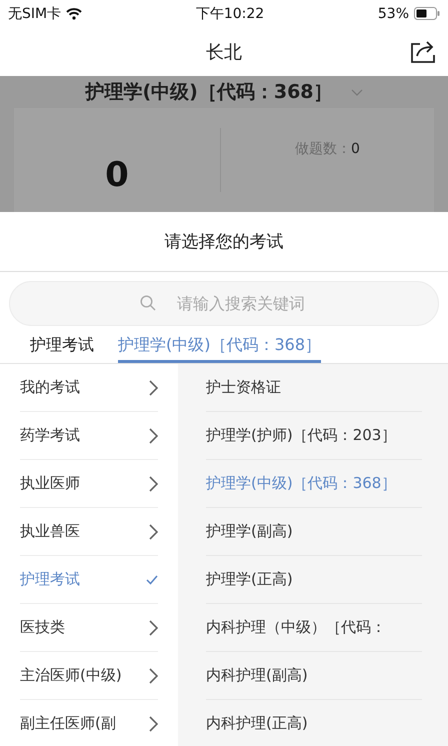  I want to click on search-icon, so click(148, 303).